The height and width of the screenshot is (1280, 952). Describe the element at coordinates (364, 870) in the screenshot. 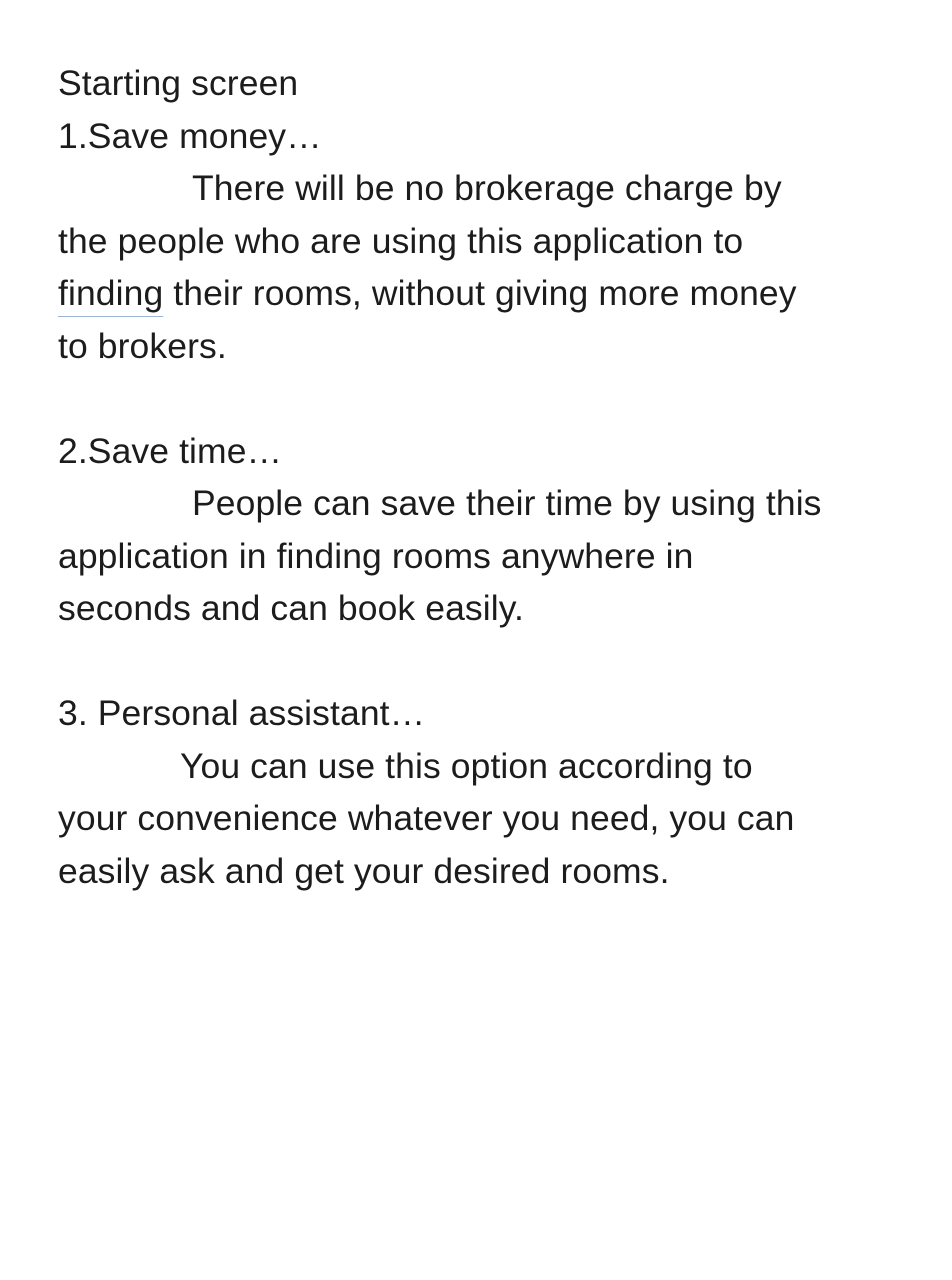

I see `paragraph-line: easily ask and get your desired rooms.` at that location.